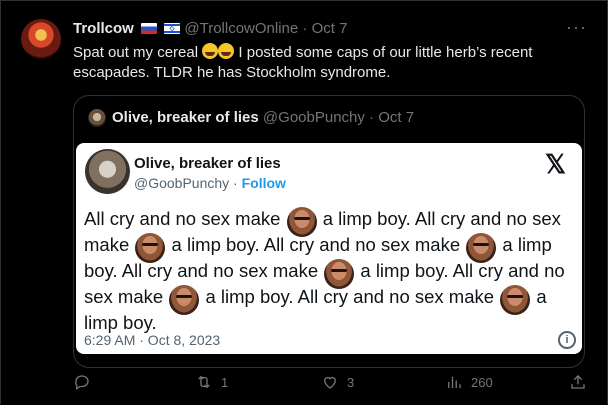 Image resolution: width=608 pixels, height=405 pixels. Describe the element at coordinates (136, 52) in the screenshot. I see `tweet-text-start: Spat out my cereal` at that location.